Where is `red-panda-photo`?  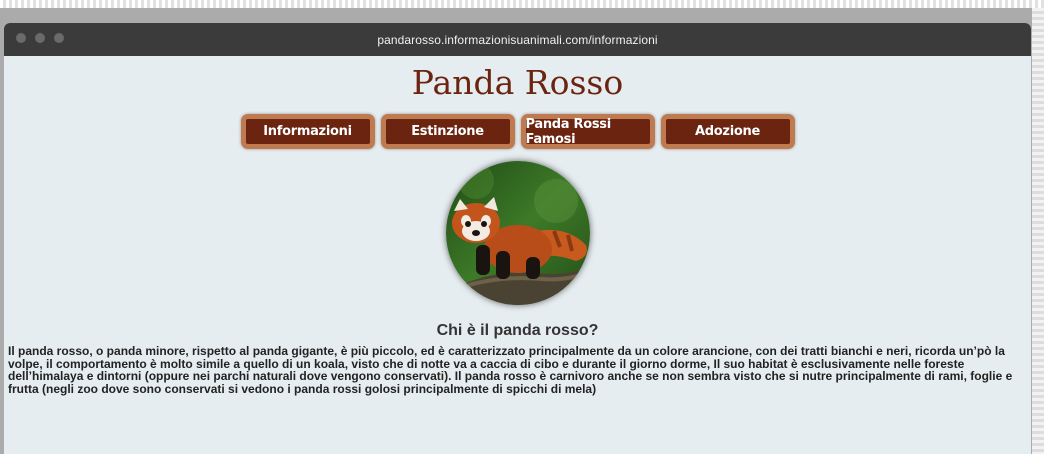 red-panda-photo is located at coordinates (518, 233).